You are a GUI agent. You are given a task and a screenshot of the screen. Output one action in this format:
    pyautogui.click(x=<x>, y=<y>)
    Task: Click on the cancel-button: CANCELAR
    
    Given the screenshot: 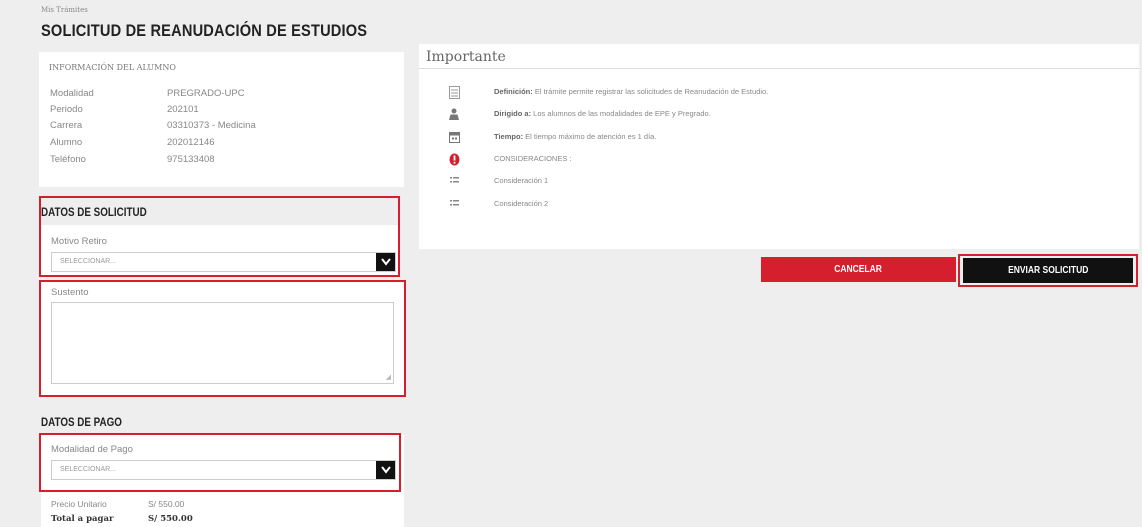 What is the action you would take?
    pyautogui.click(x=858, y=269)
    